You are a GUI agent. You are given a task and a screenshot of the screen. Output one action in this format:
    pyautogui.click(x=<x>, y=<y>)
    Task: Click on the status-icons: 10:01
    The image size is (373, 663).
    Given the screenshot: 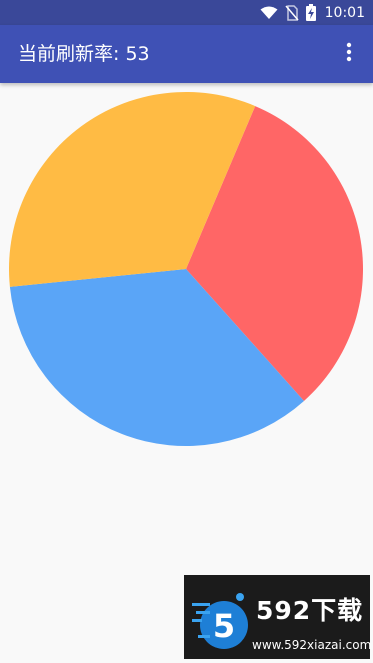 What is the action you would take?
    pyautogui.click(x=312, y=12)
    